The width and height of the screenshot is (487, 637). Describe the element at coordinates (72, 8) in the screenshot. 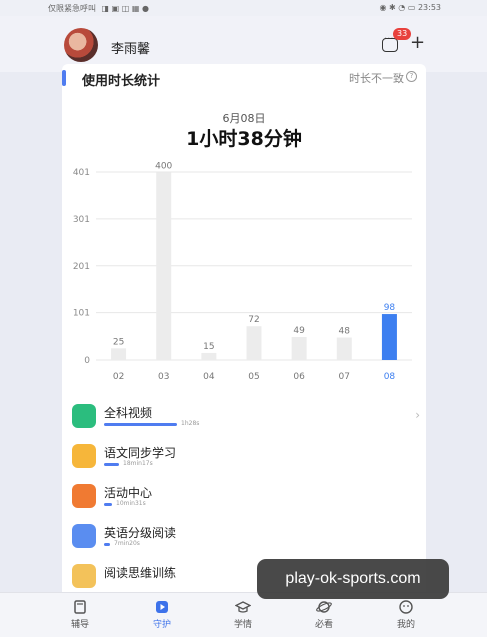

I see `carrier-text: 仅限紧急呼叫` at that location.